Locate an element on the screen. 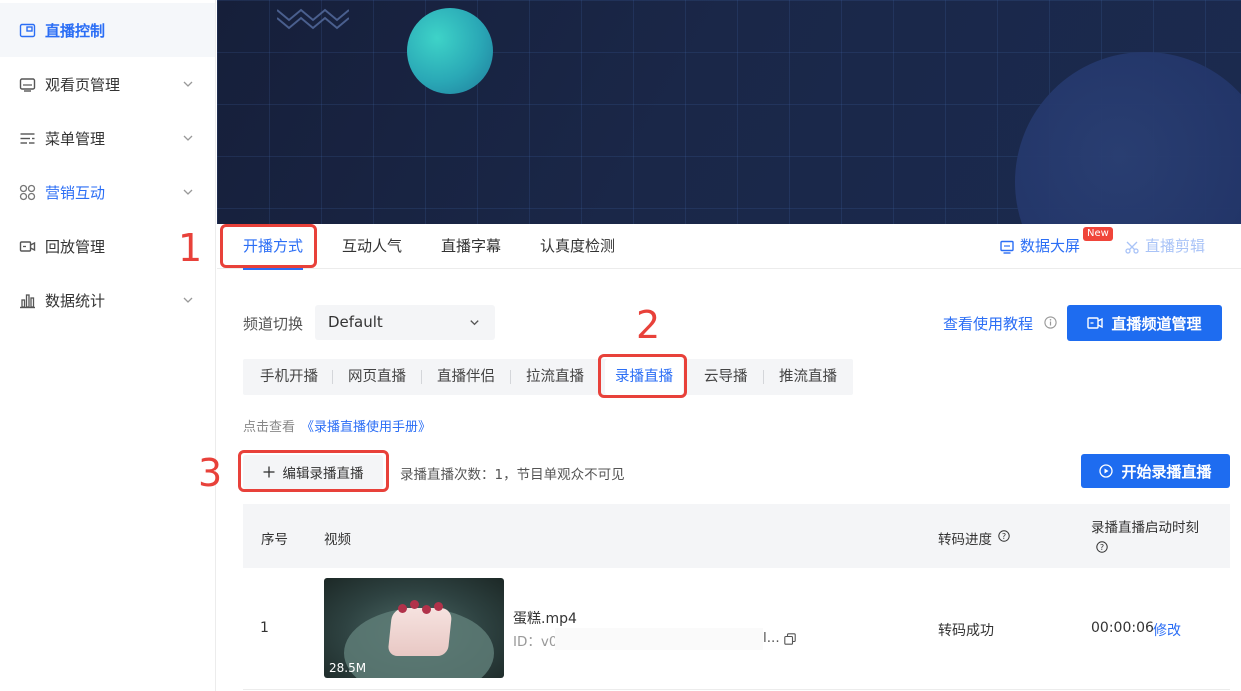 The width and height of the screenshot is (1241, 691). tab-live-subtitles: 直播字幕 is located at coordinates (471, 246).